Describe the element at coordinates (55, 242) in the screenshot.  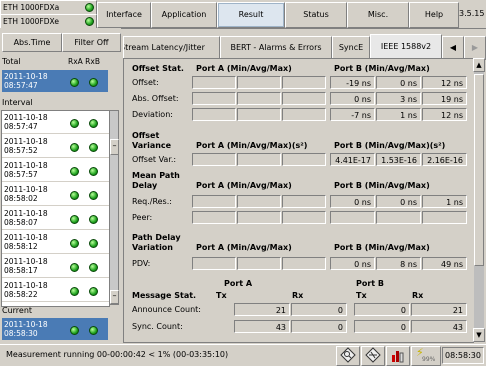
I see `interval-row: 2011-10-18 08:58:12` at that location.